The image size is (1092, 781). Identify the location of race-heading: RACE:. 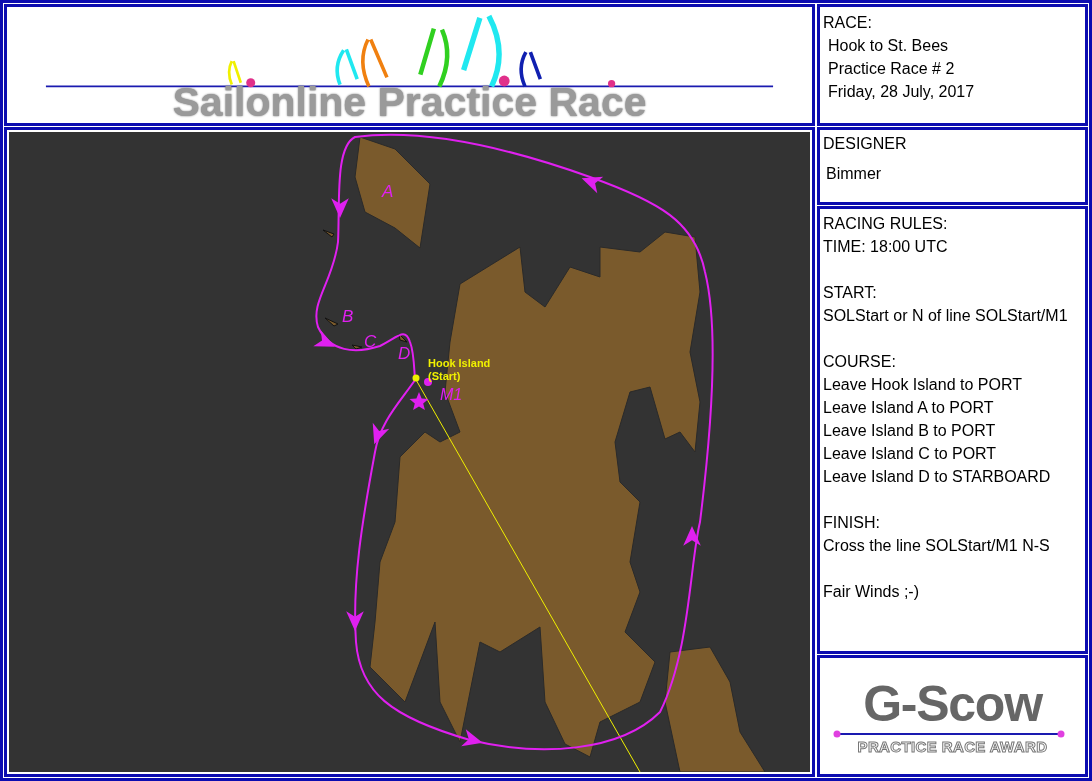
(848, 23).